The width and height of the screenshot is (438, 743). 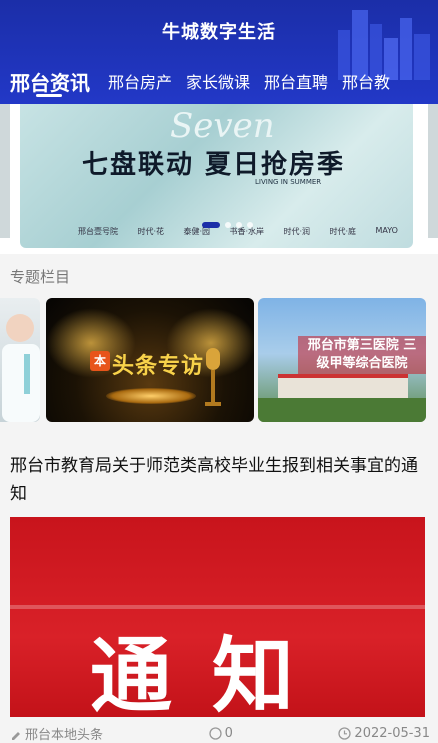 What do you see at coordinates (342, 410) in the screenshot?
I see `trees` at bounding box center [342, 410].